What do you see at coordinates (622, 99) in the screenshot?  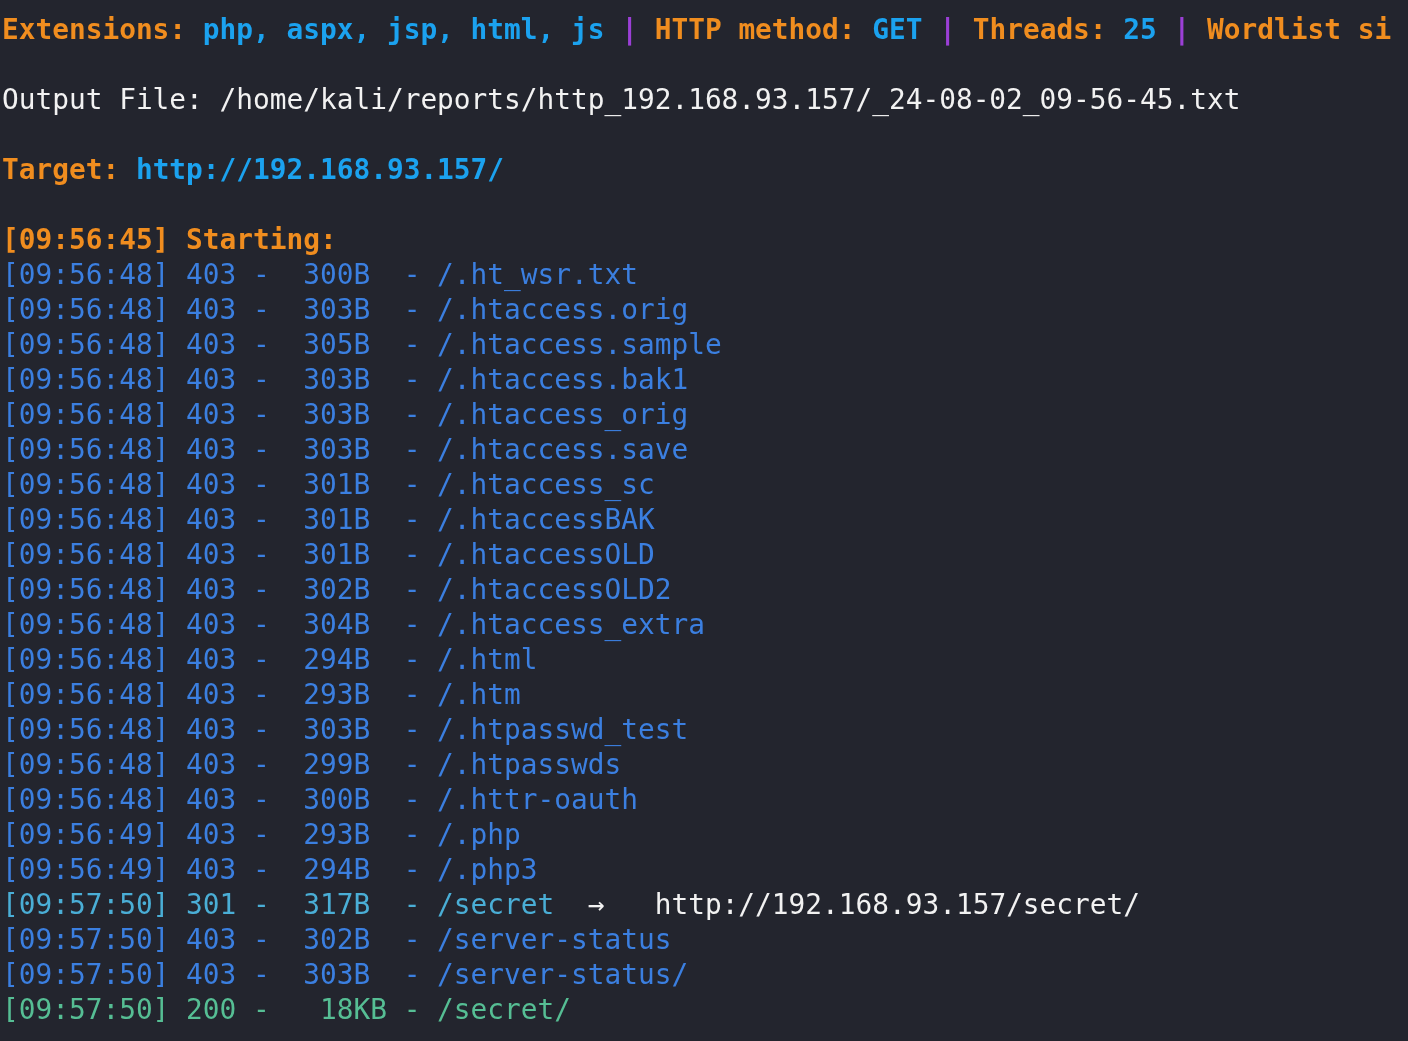 I see `output-file-text: Output File: /home/kali/reports/http_192.168.93.157/_24-08-02_09-56-45.txt` at bounding box center [622, 99].